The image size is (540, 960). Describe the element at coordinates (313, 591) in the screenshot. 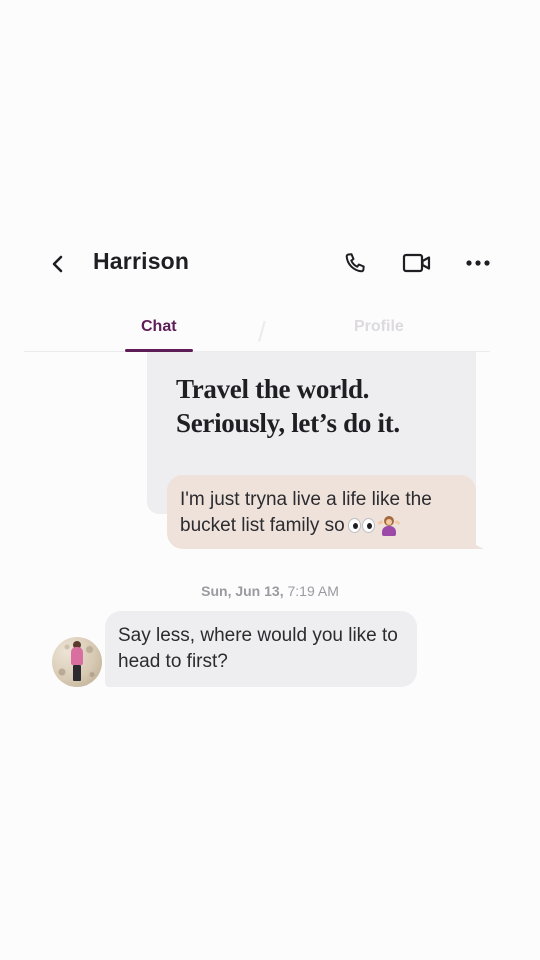

I see `timestamp-time: 7:19 AM` at that location.